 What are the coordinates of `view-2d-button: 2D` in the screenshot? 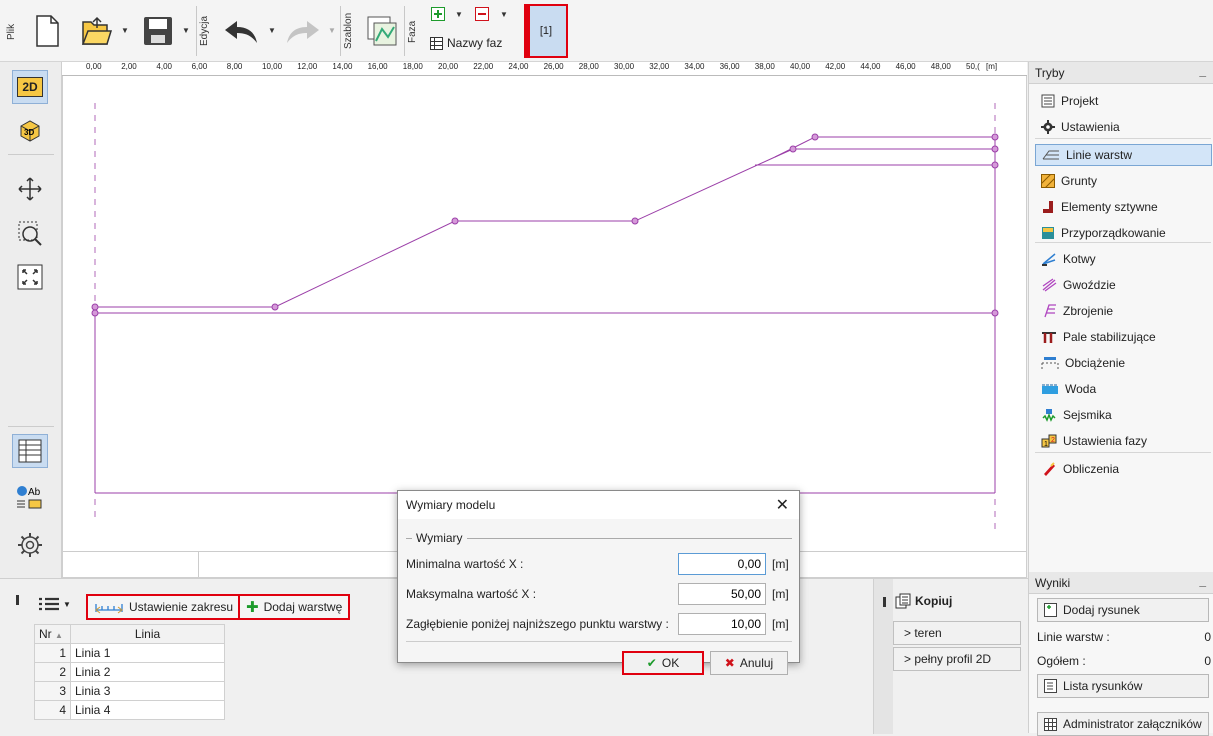 It's located at (30, 87).